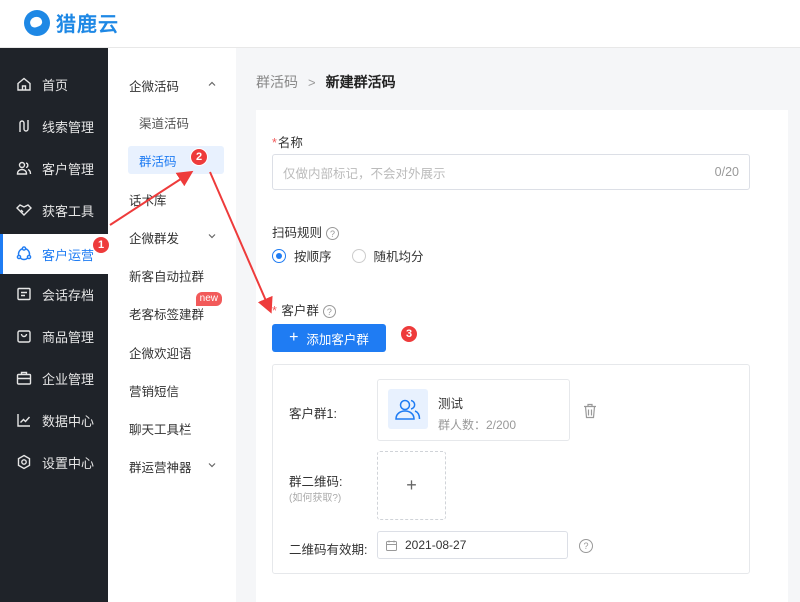  What do you see at coordinates (68, 127) in the screenshot?
I see `sidebar-item-label: 线索管理` at bounding box center [68, 127].